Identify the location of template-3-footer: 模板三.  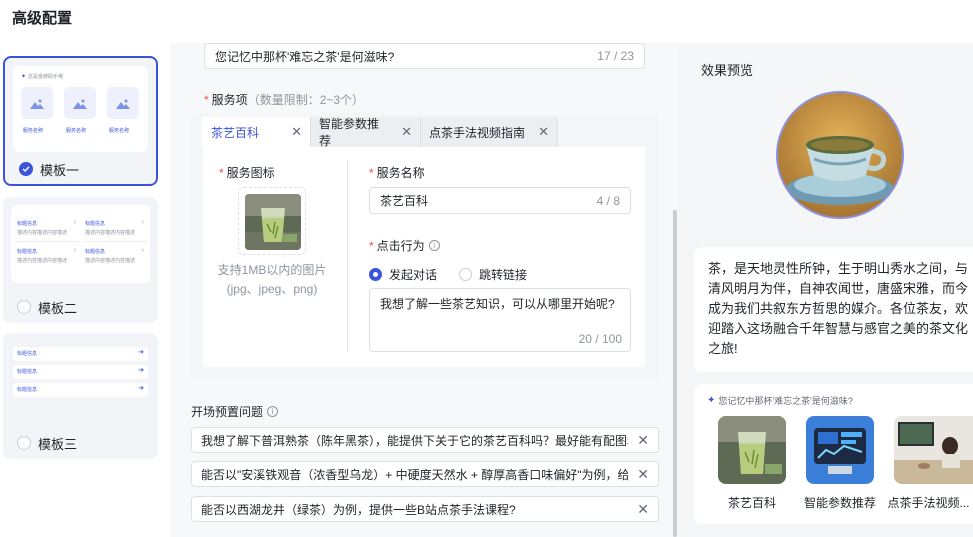
(80, 443).